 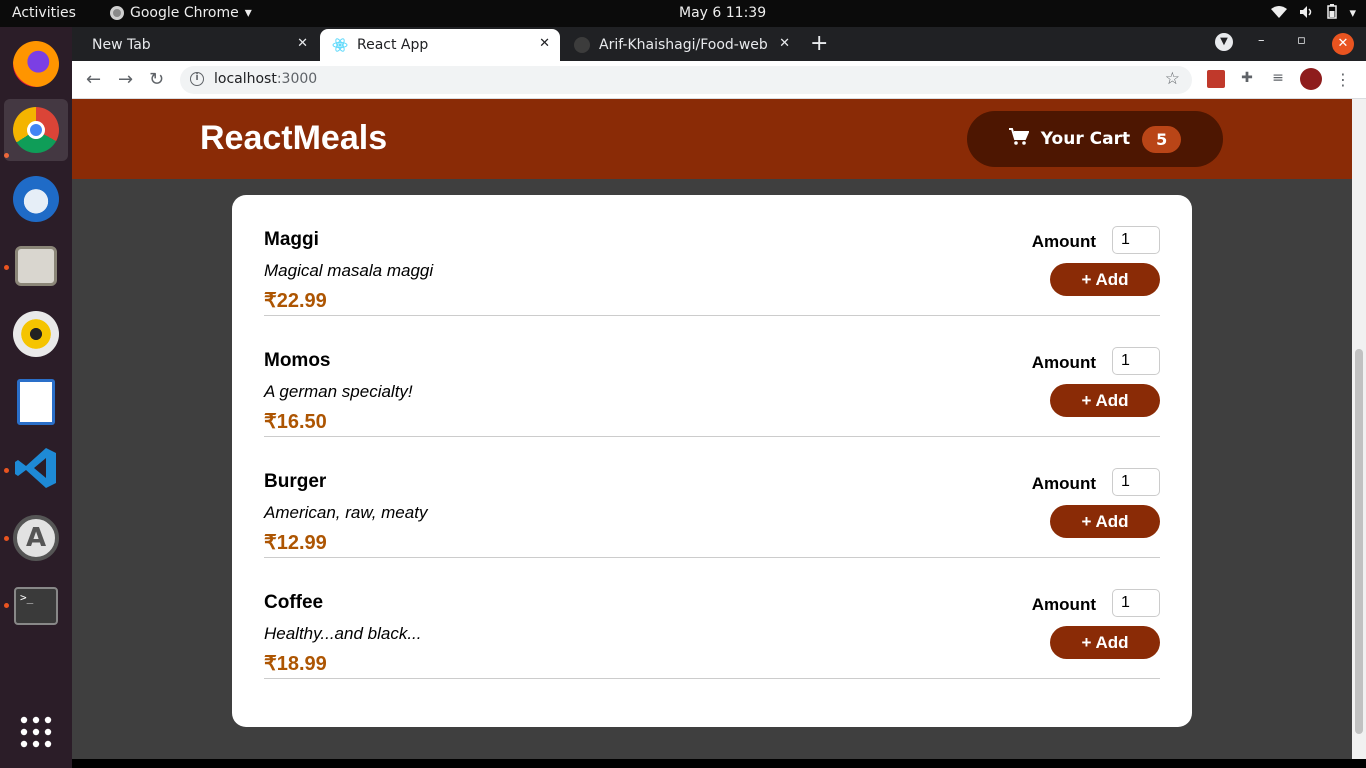 What do you see at coordinates (294, 602) in the screenshot?
I see `meal-name: Coffee` at bounding box center [294, 602].